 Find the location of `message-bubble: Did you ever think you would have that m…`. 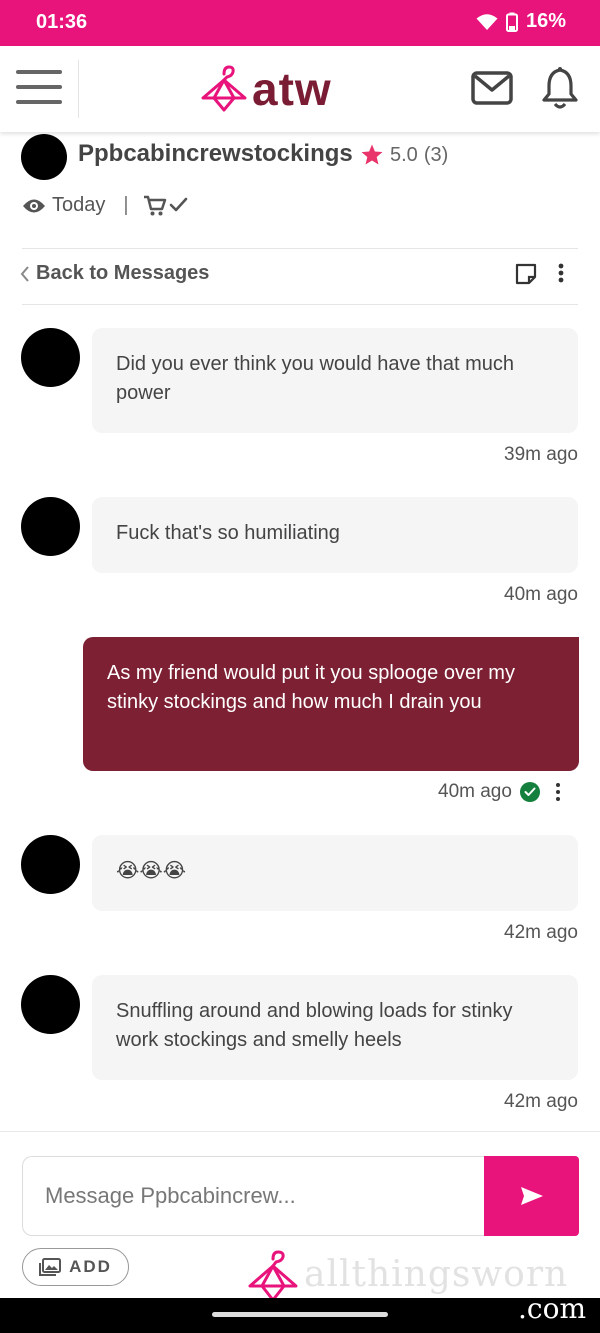

message-bubble: Did you ever think you would have that m… is located at coordinates (335, 380).